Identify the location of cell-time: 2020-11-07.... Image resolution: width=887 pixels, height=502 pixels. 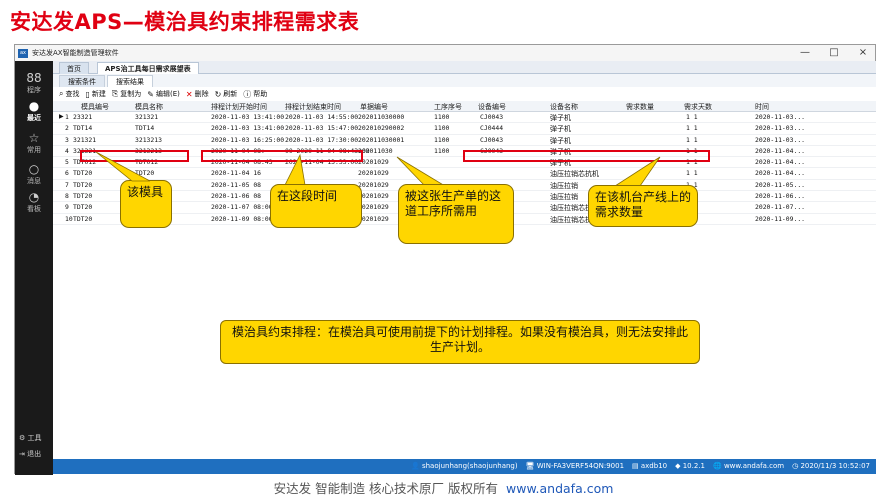
(780, 207).